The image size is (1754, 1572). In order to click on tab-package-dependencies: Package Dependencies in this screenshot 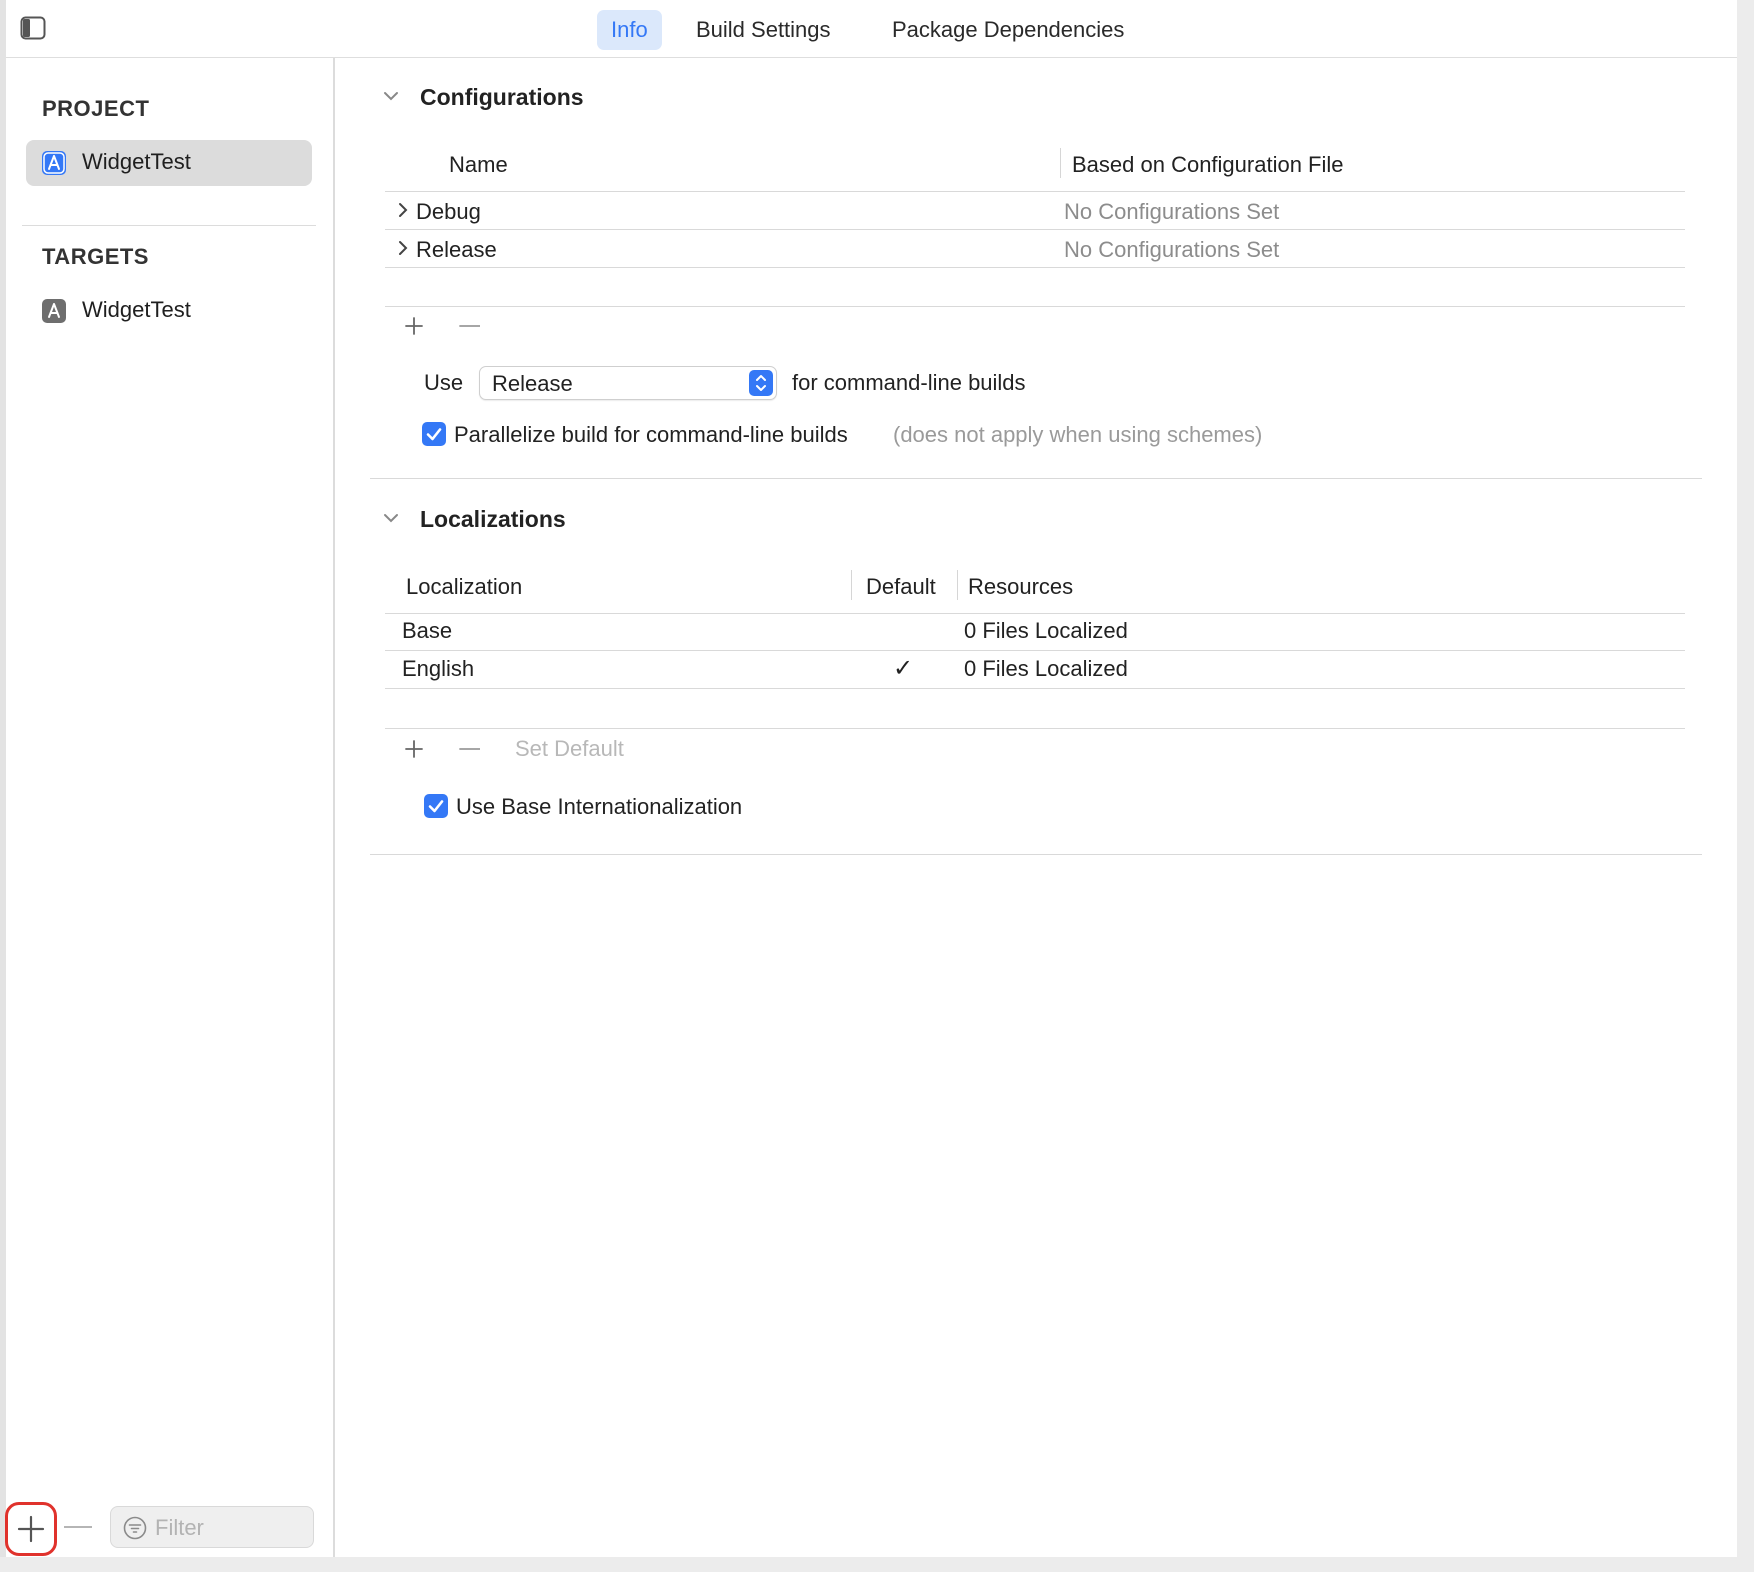, I will do `click(1008, 30)`.